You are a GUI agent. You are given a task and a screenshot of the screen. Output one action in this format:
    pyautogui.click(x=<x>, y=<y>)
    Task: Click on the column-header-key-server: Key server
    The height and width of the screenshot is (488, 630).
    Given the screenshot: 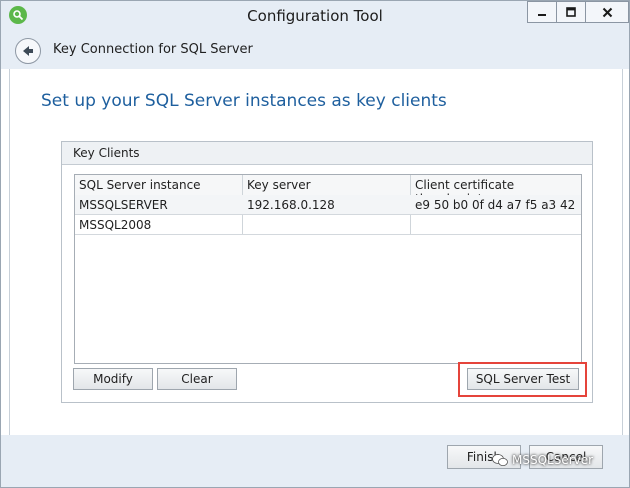 What is the action you would take?
    pyautogui.click(x=279, y=185)
    